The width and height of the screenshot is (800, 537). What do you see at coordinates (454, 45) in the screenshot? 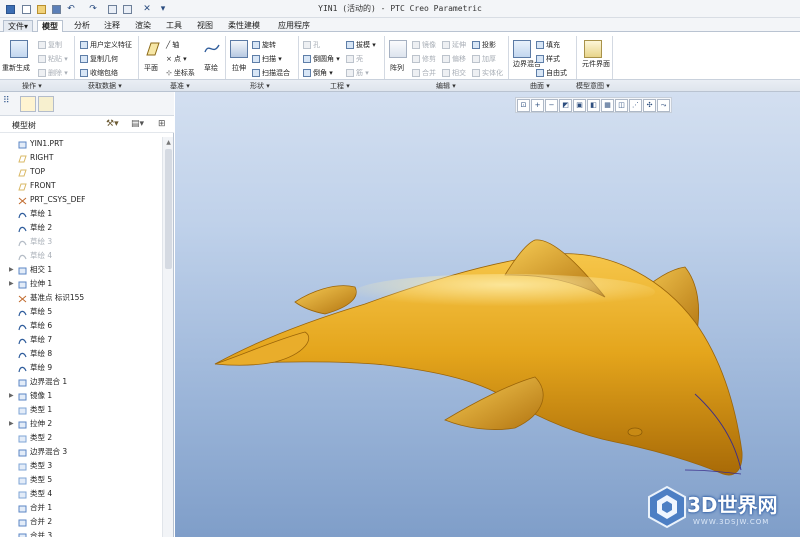
I see `extend-button: 延伸` at bounding box center [454, 45].